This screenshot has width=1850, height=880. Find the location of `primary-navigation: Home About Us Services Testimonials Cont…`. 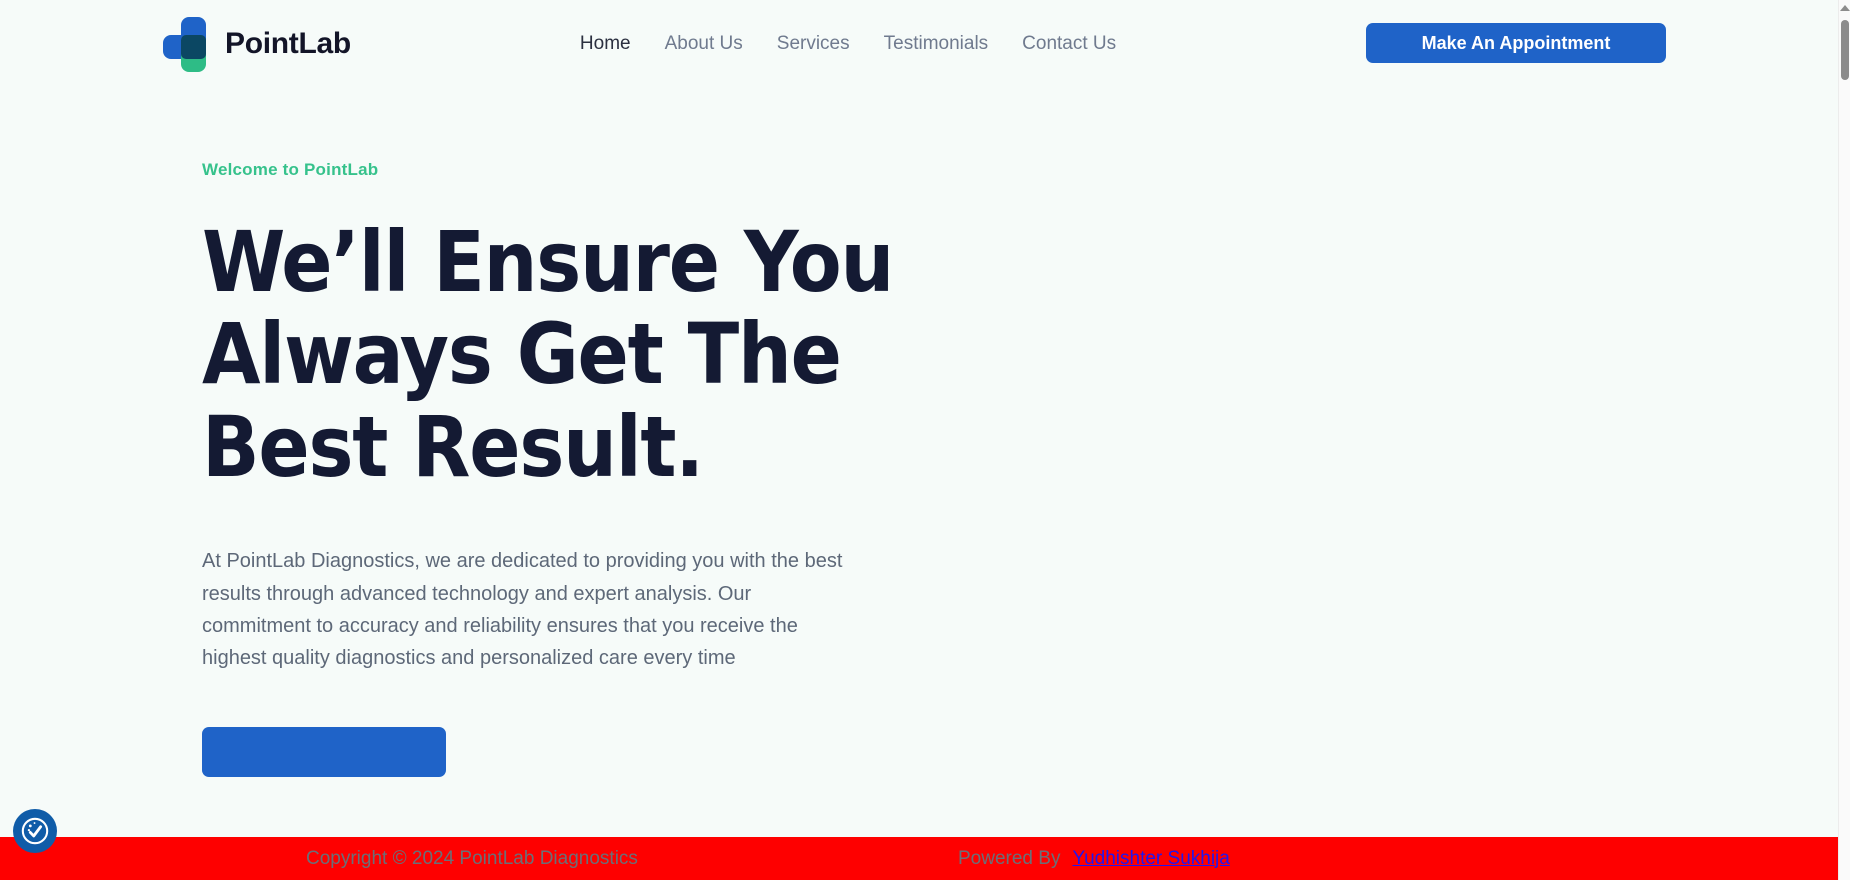

primary-navigation: Home About Us Services Testimonials Cont… is located at coordinates (848, 44).